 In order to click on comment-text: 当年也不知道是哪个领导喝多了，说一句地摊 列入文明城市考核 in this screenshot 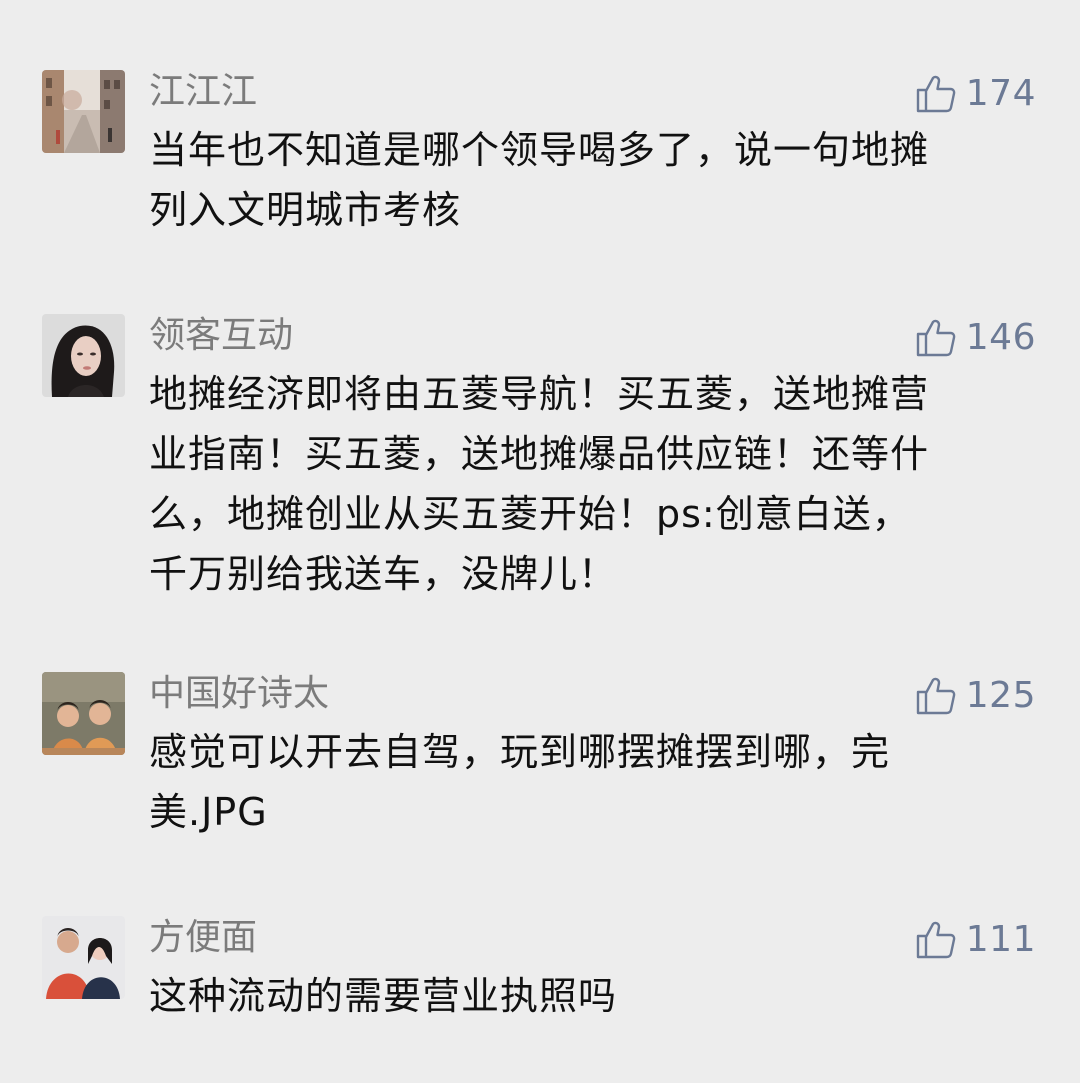, I will do `click(591, 180)`.